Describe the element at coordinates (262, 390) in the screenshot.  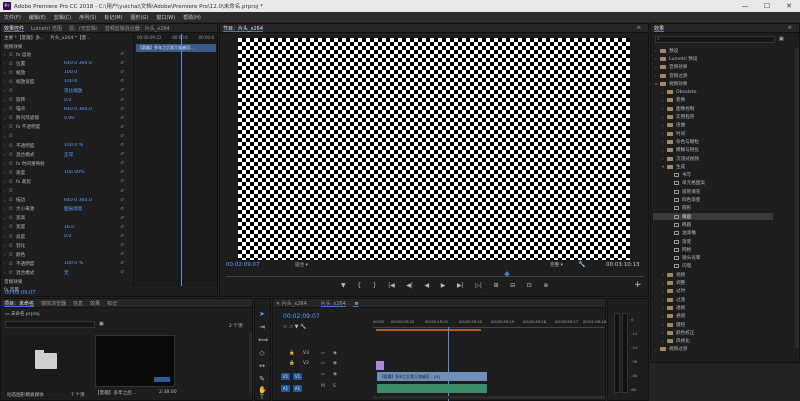
I see `hand-tool-icon: ✋` at that location.